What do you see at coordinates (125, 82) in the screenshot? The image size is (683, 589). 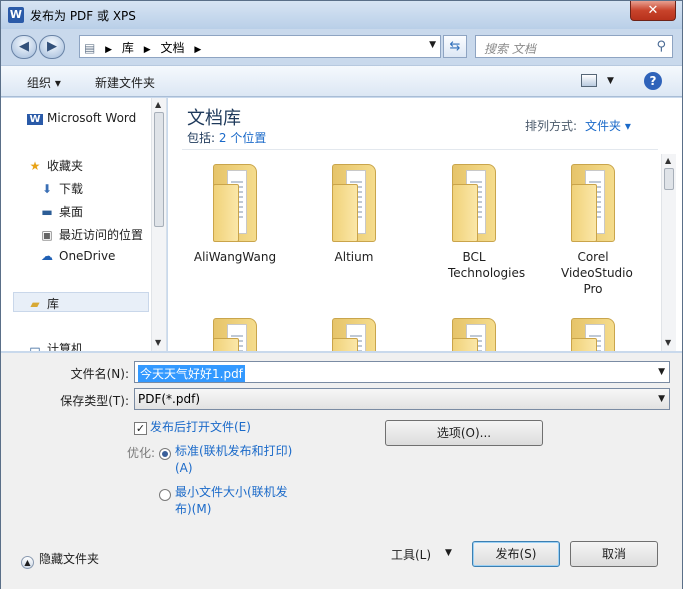 I see `new-folder-button: 新建文件夹` at bounding box center [125, 82].